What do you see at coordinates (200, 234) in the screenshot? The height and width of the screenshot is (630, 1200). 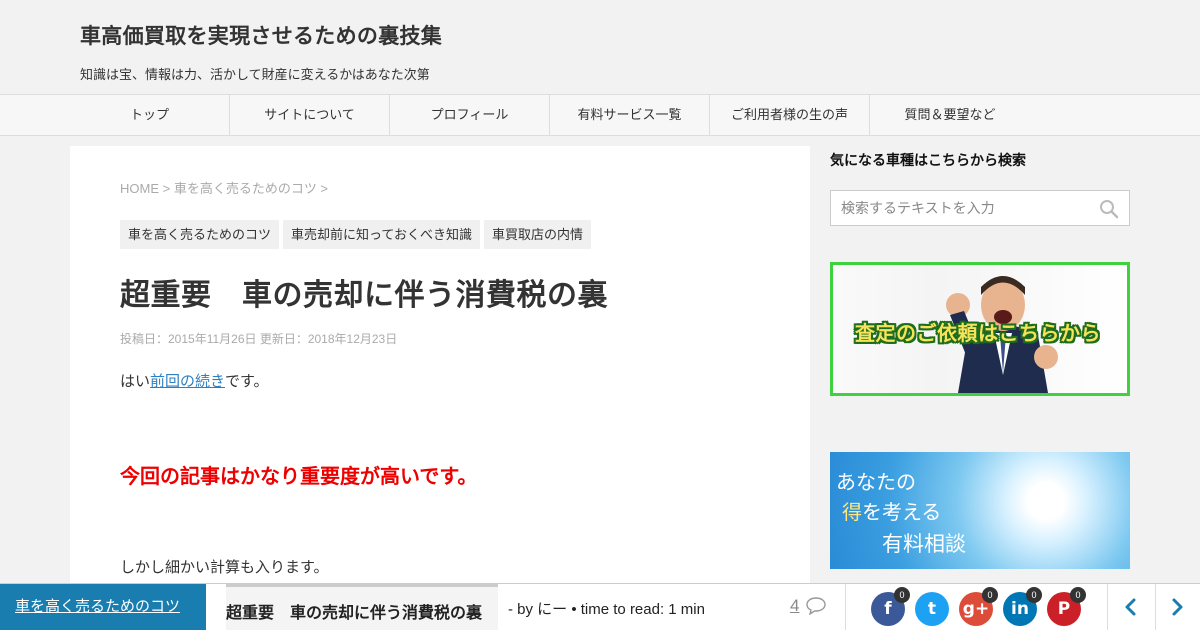 I see `tag-sell-tips: 車を高く売るためのコツ` at bounding box center [200, 234].